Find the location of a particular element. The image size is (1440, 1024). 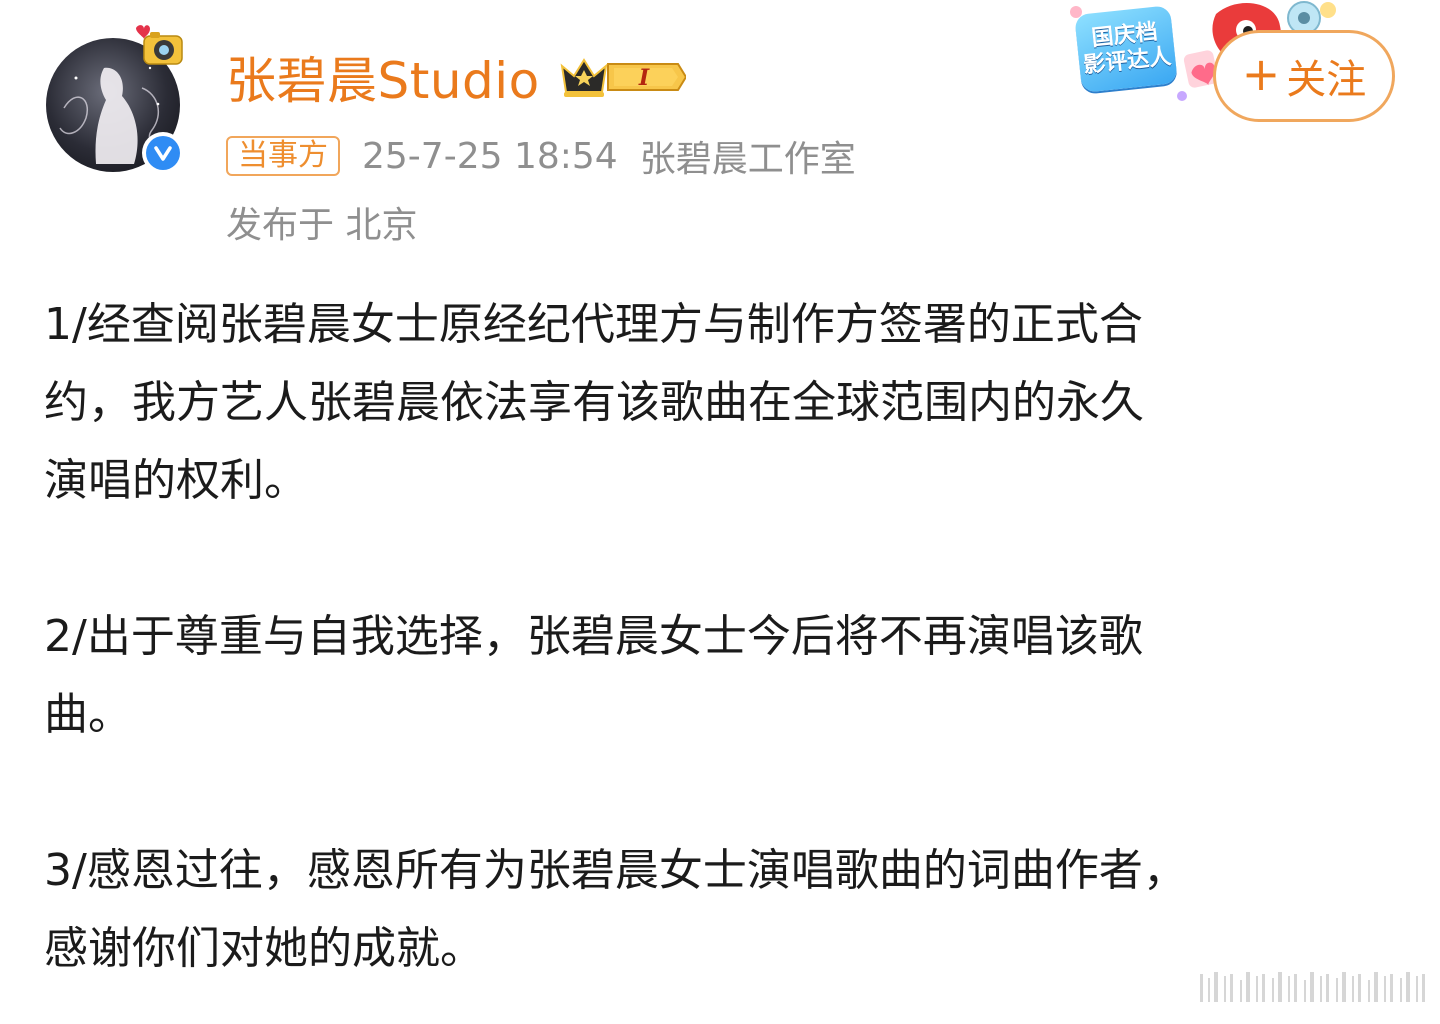

name-row: 张碧晨Studio I is located at coordinates (456, 77).